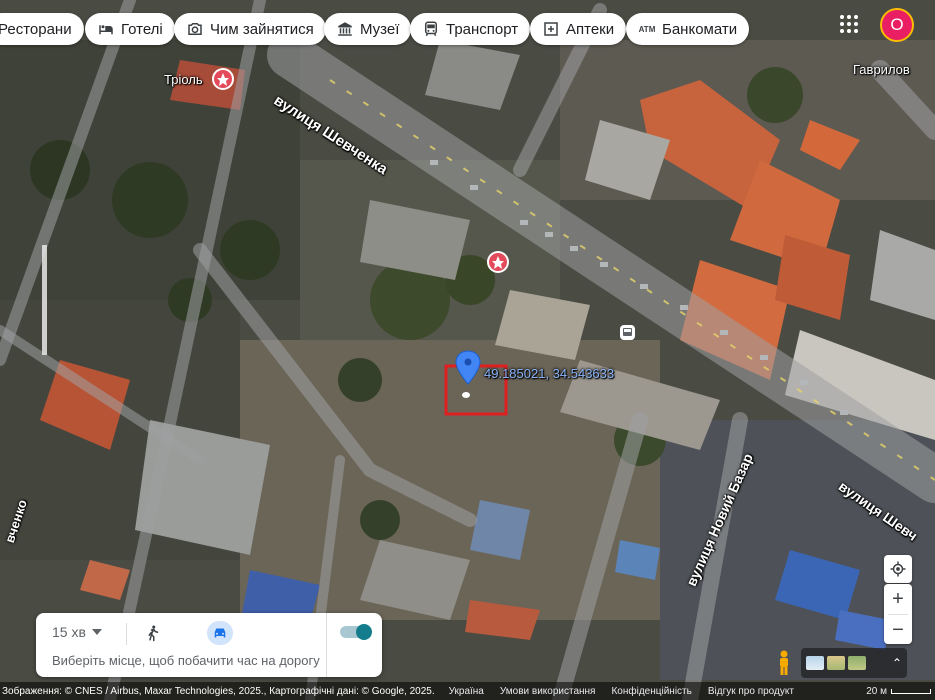  I want to click on travel-time-toggle, so click(356, 631).